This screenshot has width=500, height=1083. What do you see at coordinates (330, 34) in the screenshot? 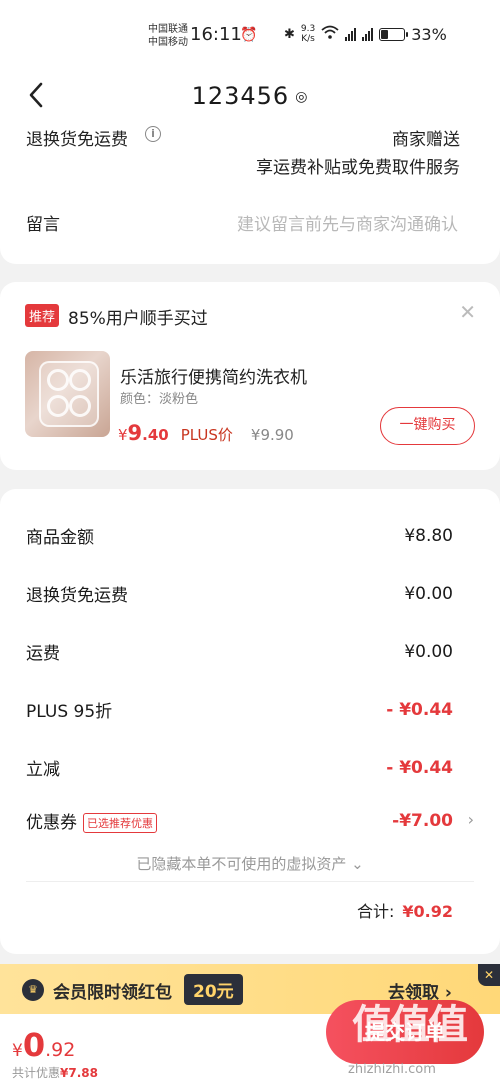
I see `wifi-icon` at bounding box center [330, 34].